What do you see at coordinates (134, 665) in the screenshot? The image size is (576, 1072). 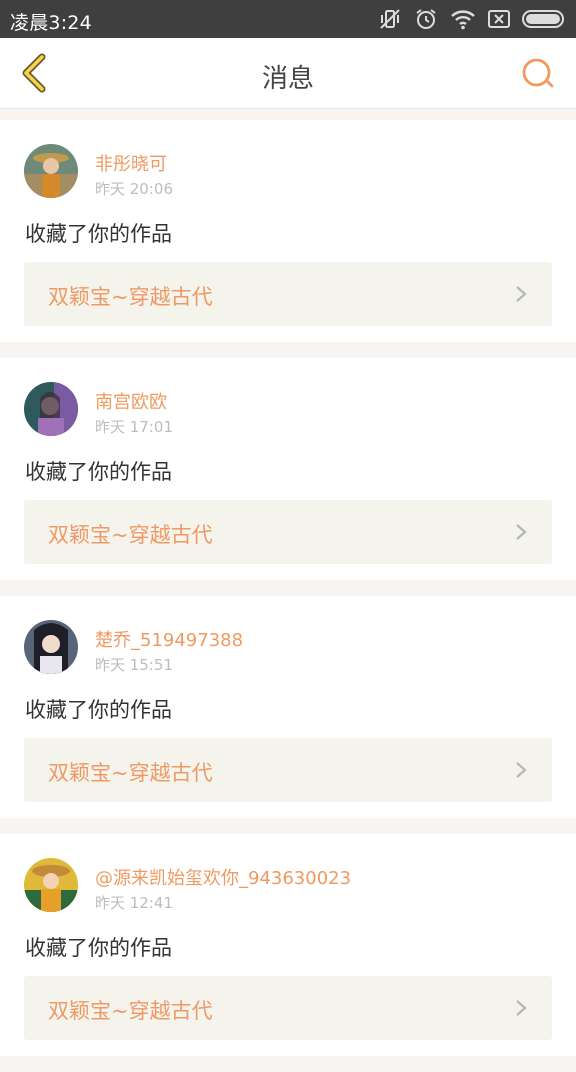 I see `timestamp: 昨天 15:51` at bounding box center [134, 665].